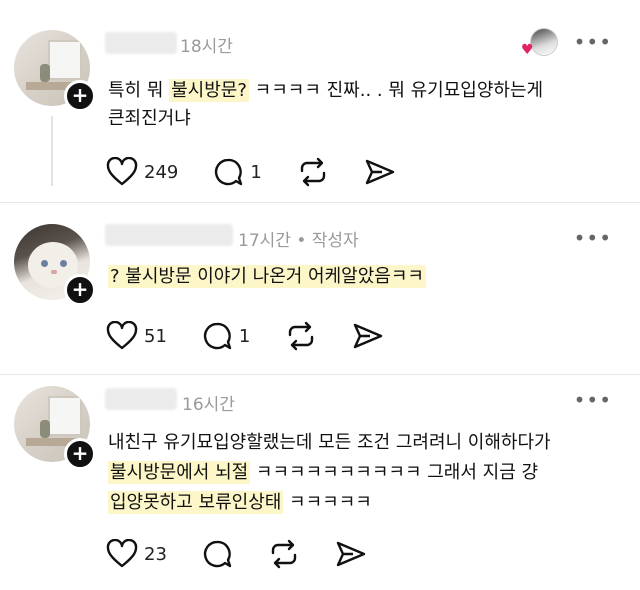  I want to click on like-button: 23, so click(136, 554).